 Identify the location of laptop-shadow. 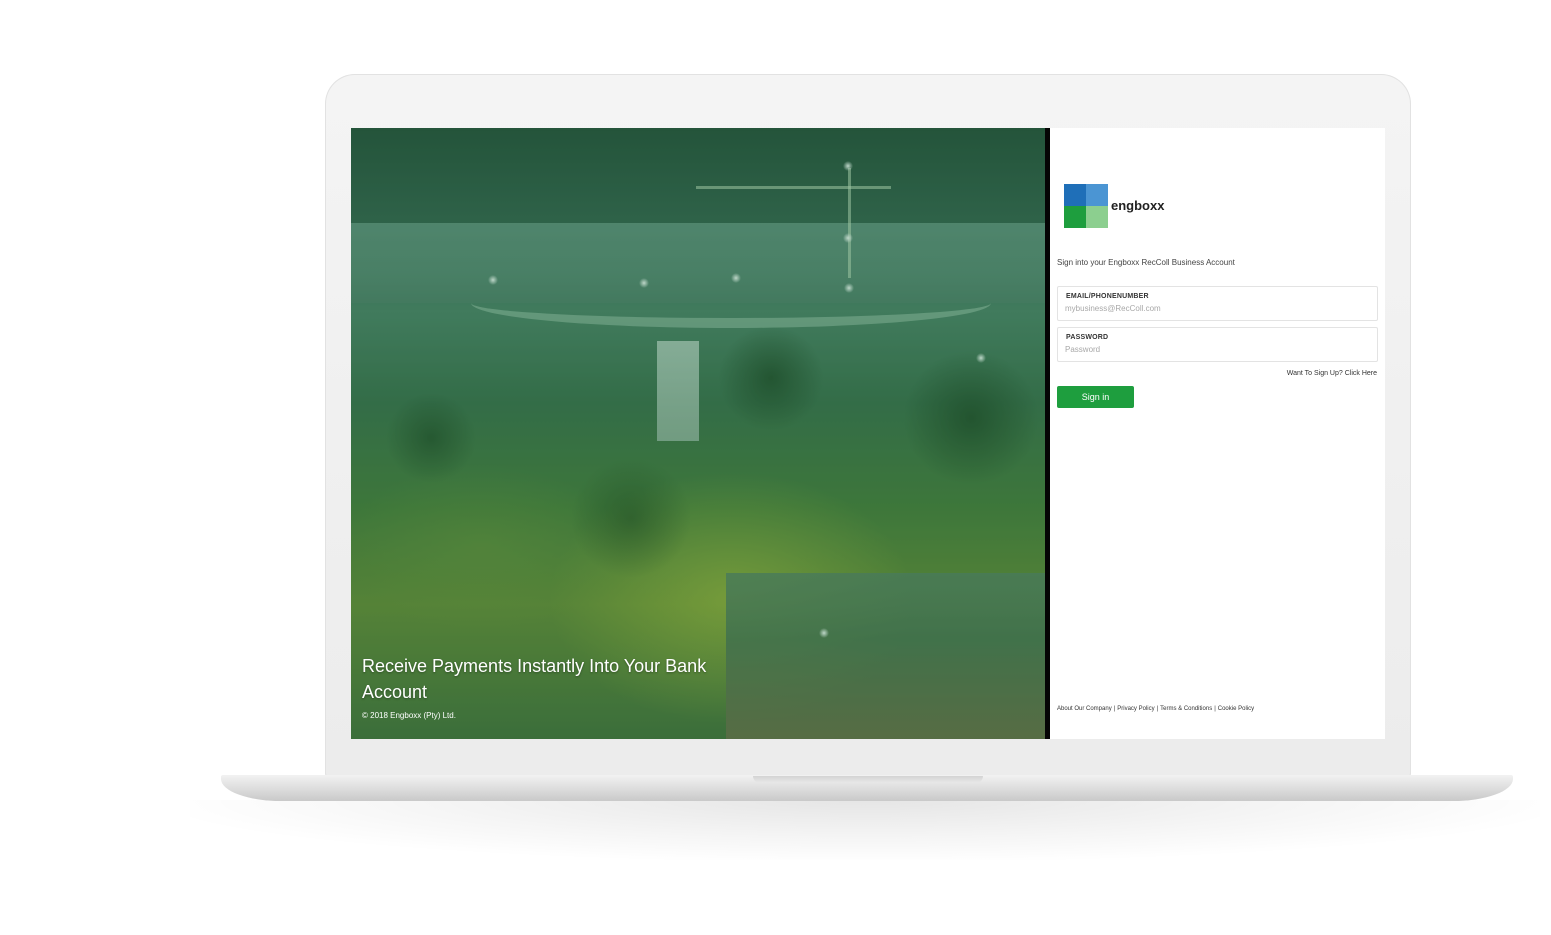
(865, 830).